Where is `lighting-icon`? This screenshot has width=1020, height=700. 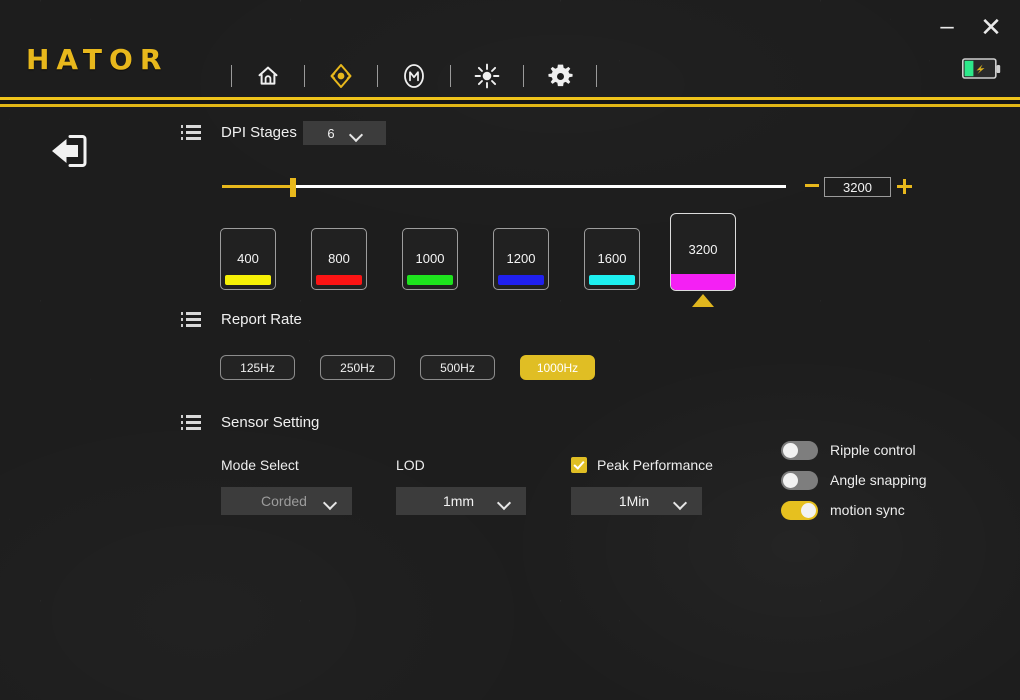 lighting-icon is located at coordinates (487, 76).